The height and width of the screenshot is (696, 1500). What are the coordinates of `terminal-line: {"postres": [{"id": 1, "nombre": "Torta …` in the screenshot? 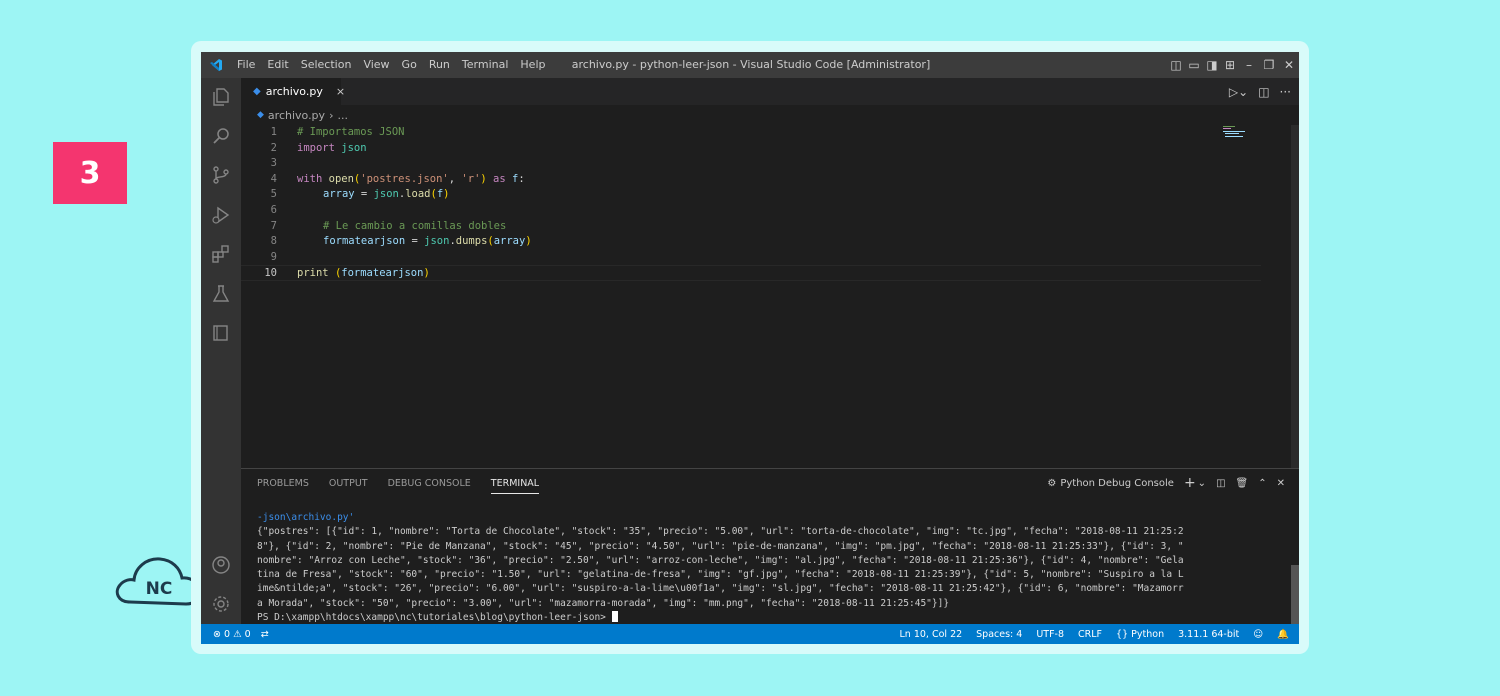 It's located at (720, 532).